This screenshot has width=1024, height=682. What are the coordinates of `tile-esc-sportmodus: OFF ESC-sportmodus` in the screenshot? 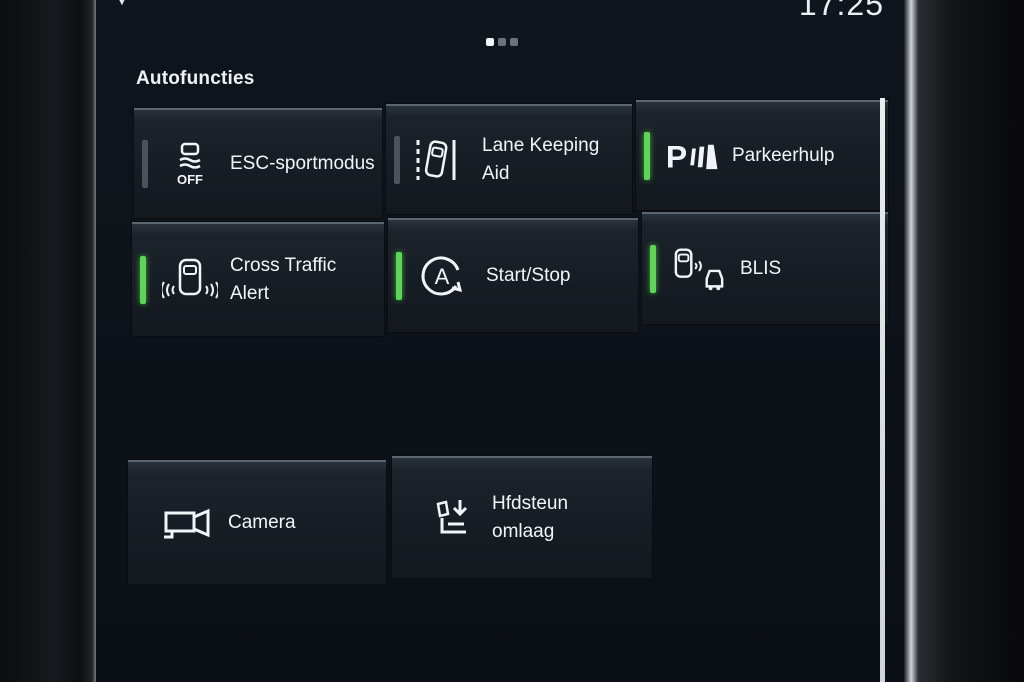 It's located at (258, 163).